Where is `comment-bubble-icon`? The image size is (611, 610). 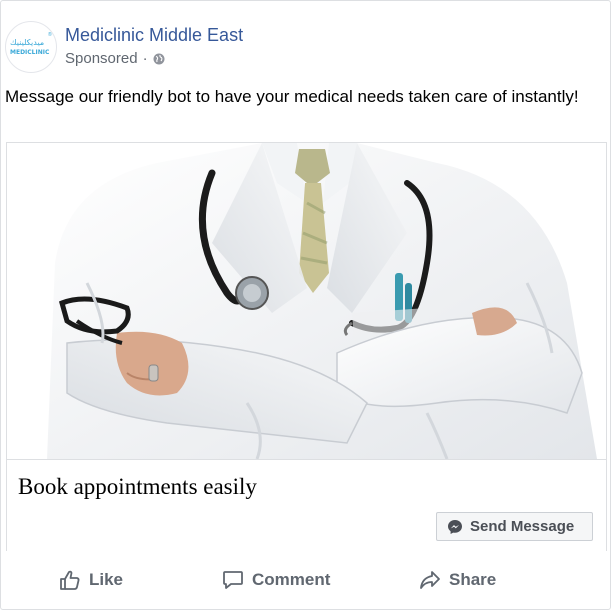 comment-bubble-icon is located at coordinates (233, 580).